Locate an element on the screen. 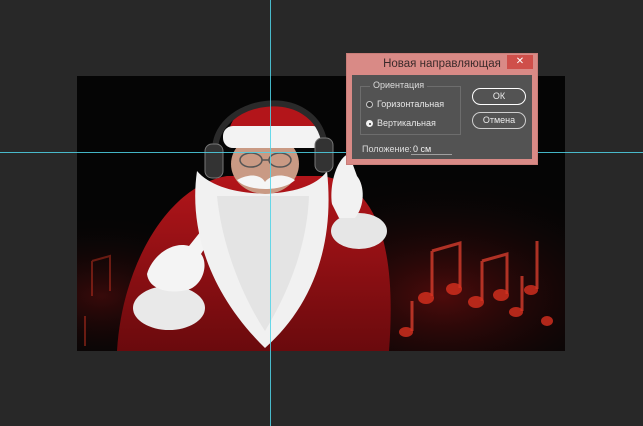  radio-unchecked-icon is located at coordinates (369, 104).